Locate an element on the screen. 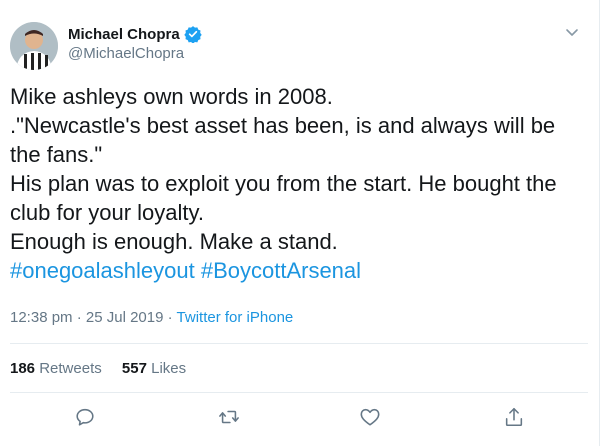 The image size is (602, 446). verified-badge-icon is located at coordinates (192, 34).